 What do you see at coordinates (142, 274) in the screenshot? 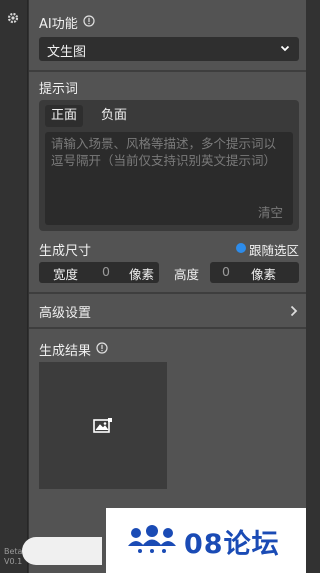
I see `width-unit: 像素` at bounding box center [142, 274].